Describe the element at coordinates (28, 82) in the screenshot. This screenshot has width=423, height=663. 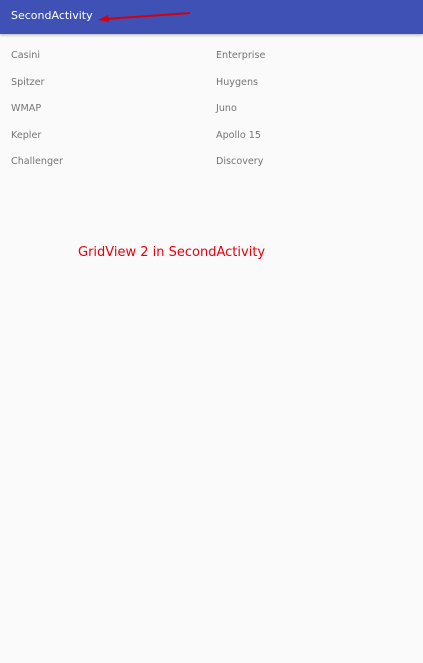
I see `grid-item: Spitzer` at that location.